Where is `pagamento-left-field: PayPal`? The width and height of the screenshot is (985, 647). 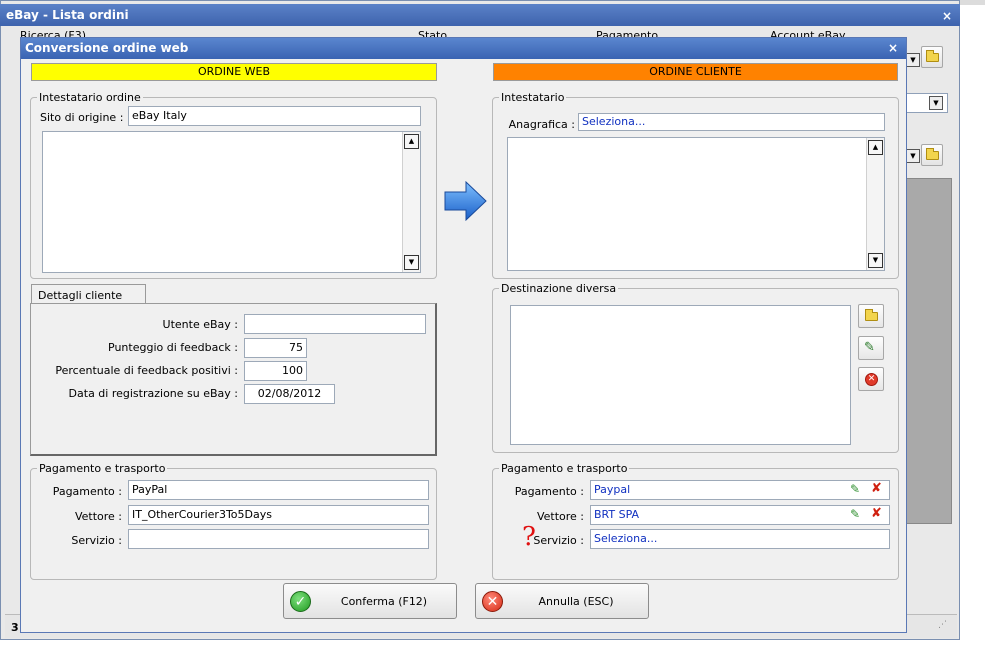
pagamento-left-field: PayPal is located at coordinates (278, 490).